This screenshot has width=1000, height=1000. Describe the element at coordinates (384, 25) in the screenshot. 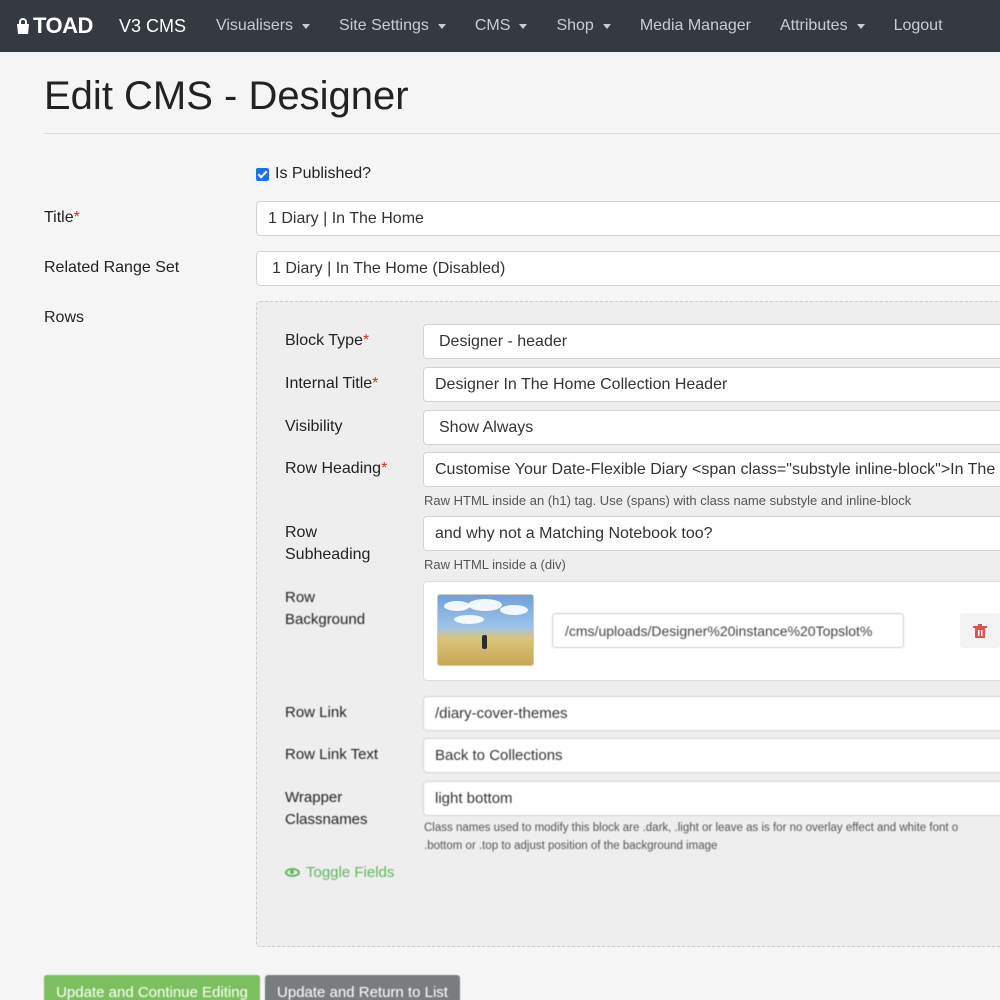

I see `nav-item-label: Site Settings` at that location.